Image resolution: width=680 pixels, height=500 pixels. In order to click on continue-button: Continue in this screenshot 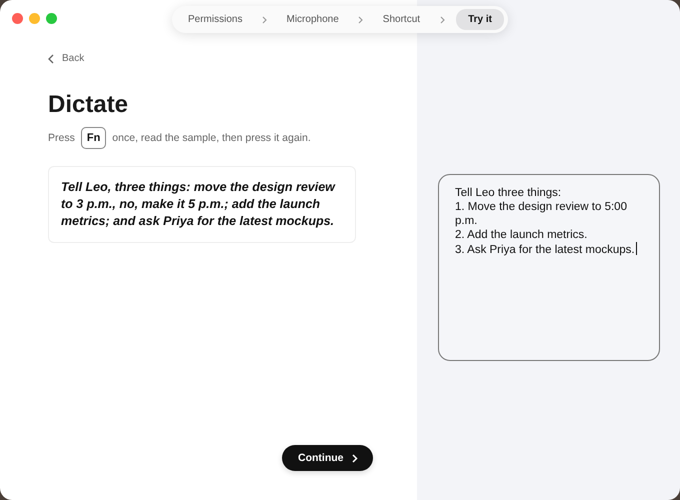, I will do `click(327, 458)`.